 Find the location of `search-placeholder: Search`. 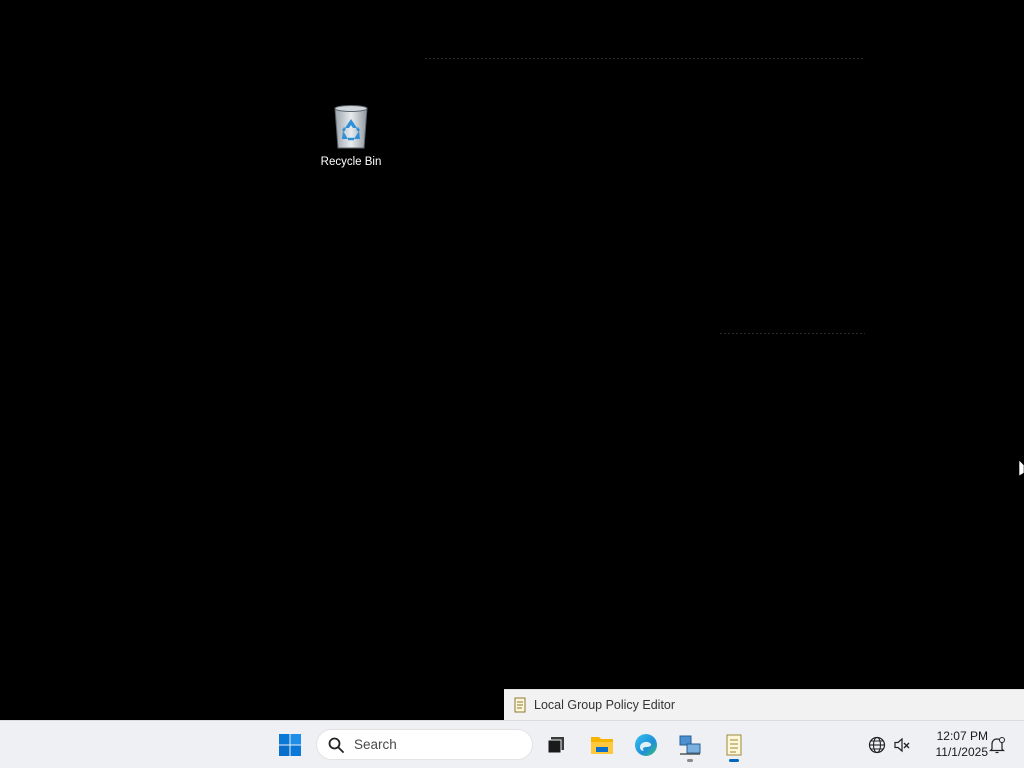

search-placeholder: Search is located at coordinates (375, 744).